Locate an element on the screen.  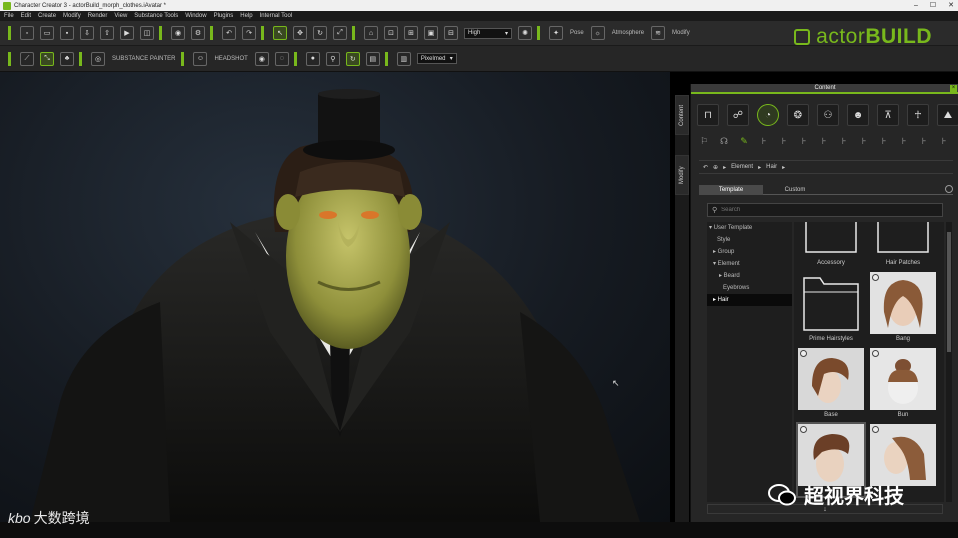
edit-mesh-icon: ⤡ is located at coordinates (47, 58).